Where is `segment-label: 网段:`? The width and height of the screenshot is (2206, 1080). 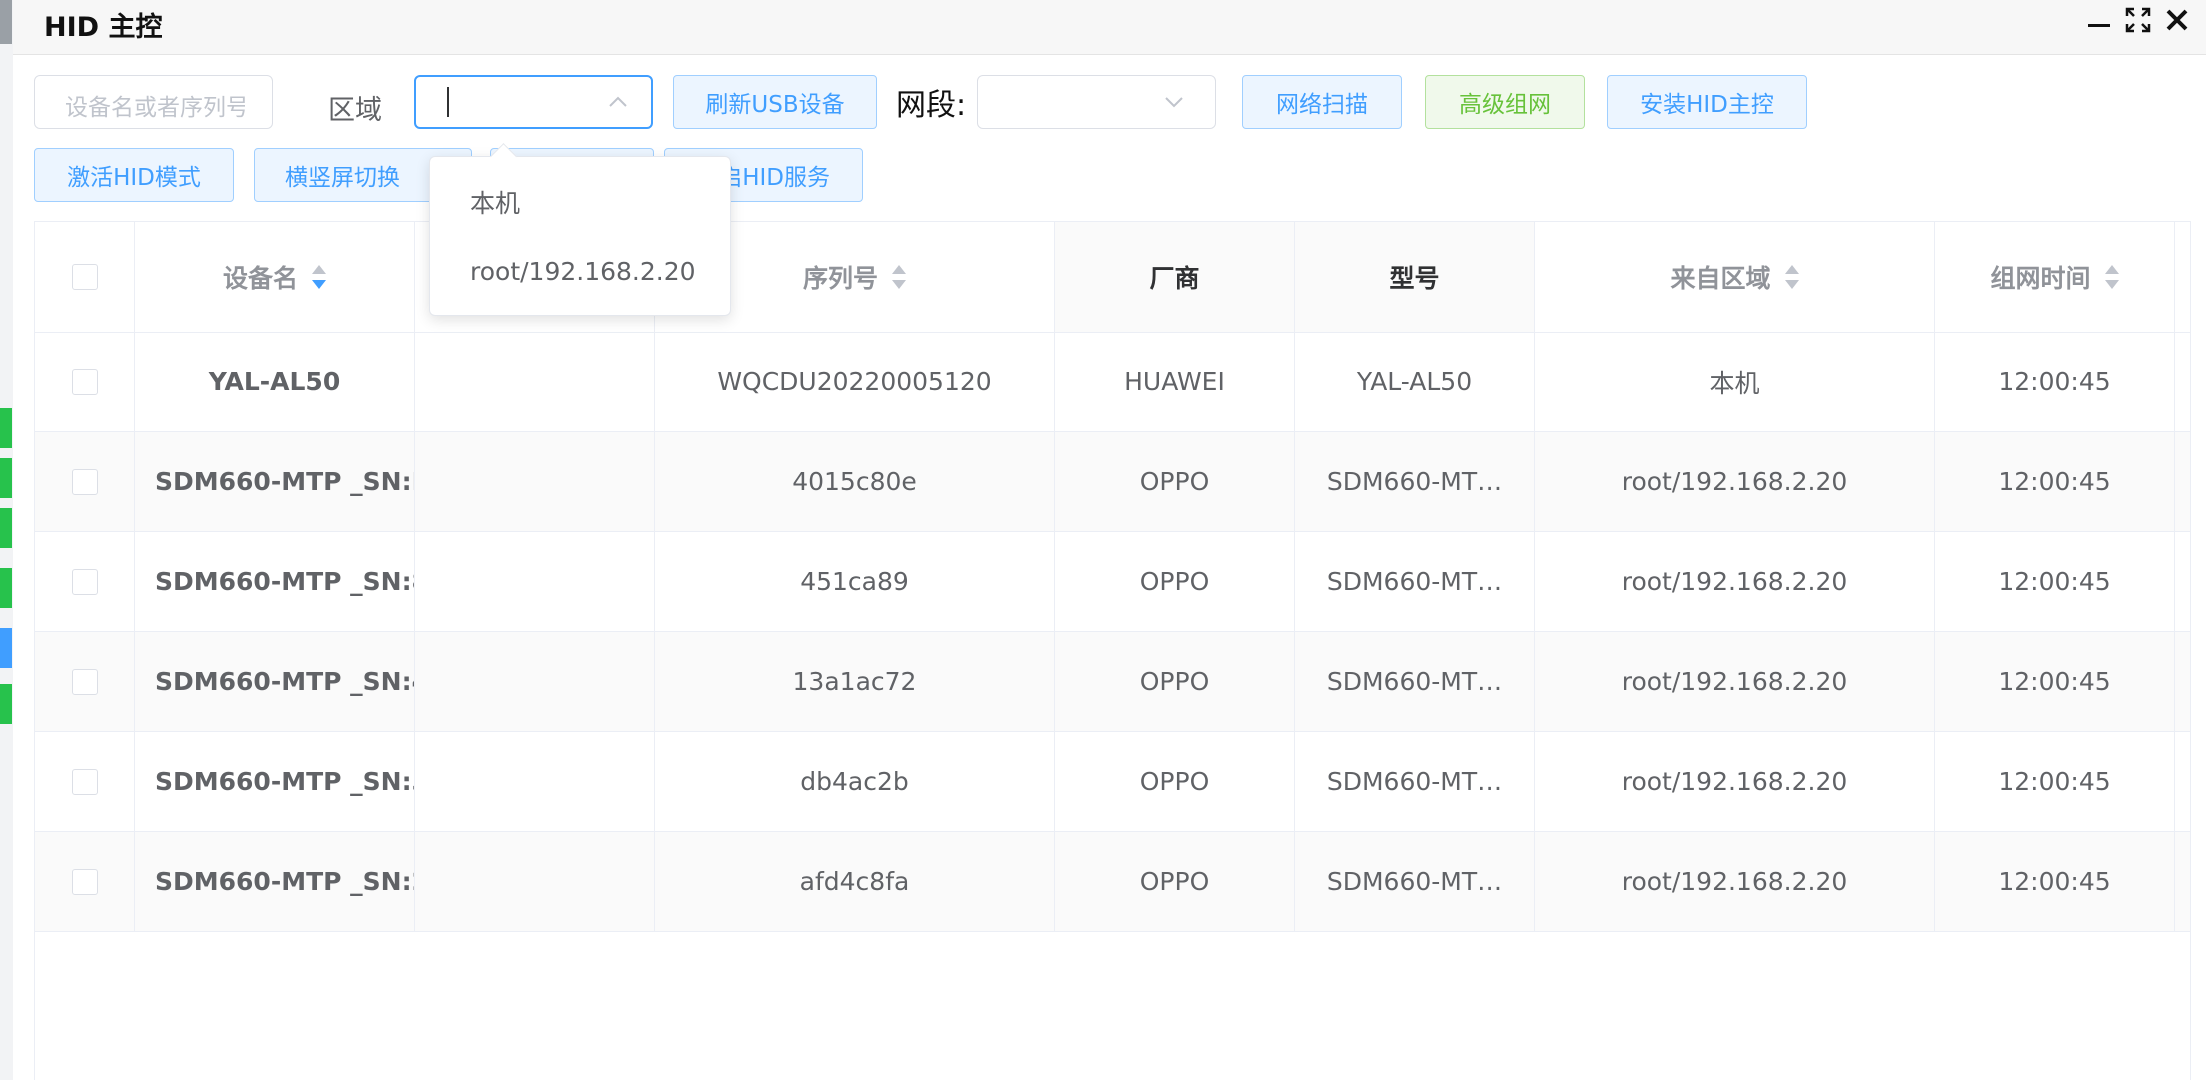
segment-label: 网段: is located at coordinates (931, 105).